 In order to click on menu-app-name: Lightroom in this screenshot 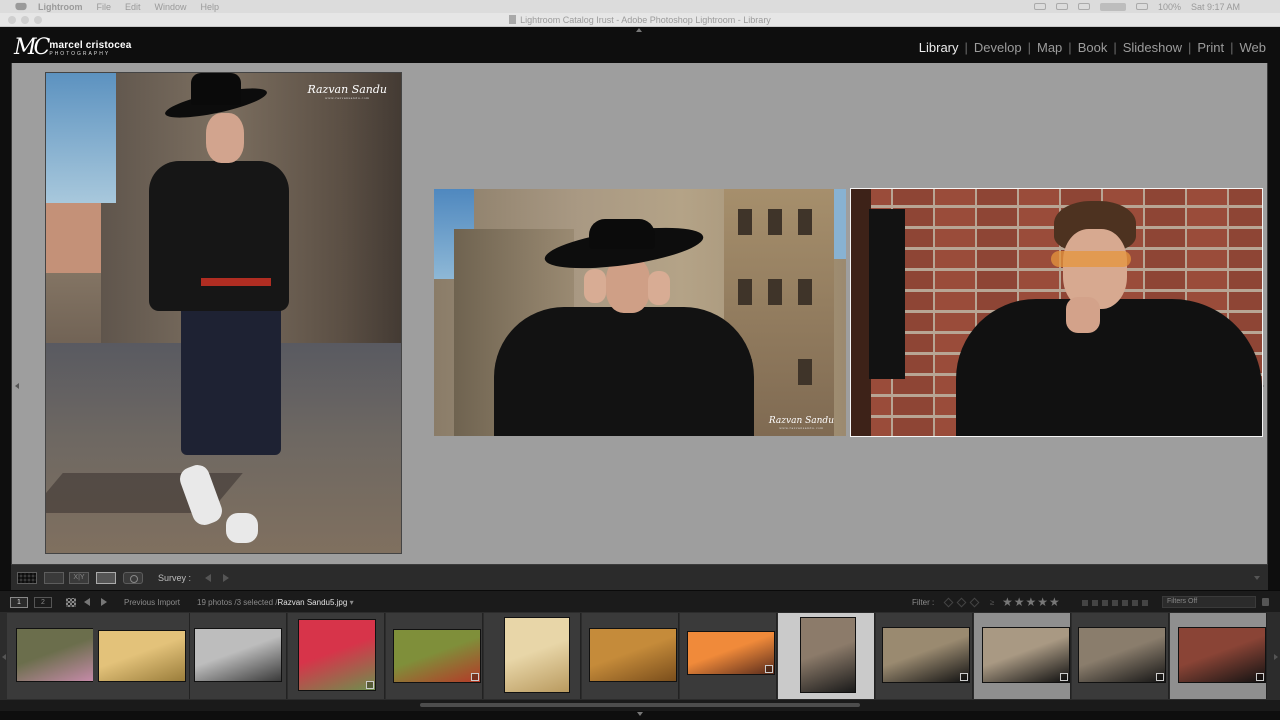, I will do `click(60, 7)`.